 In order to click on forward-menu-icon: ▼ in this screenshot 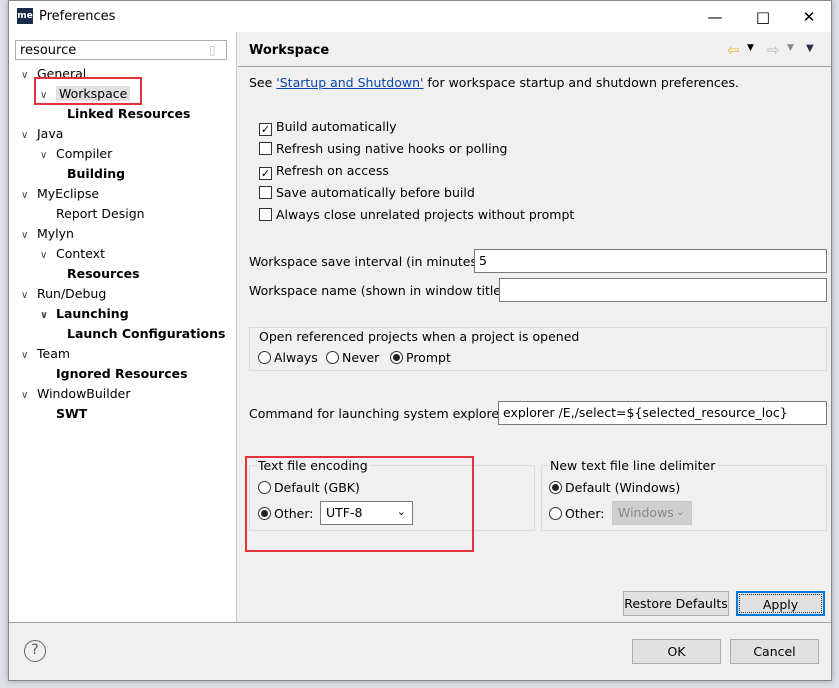, I will do `click(790, 48)`.